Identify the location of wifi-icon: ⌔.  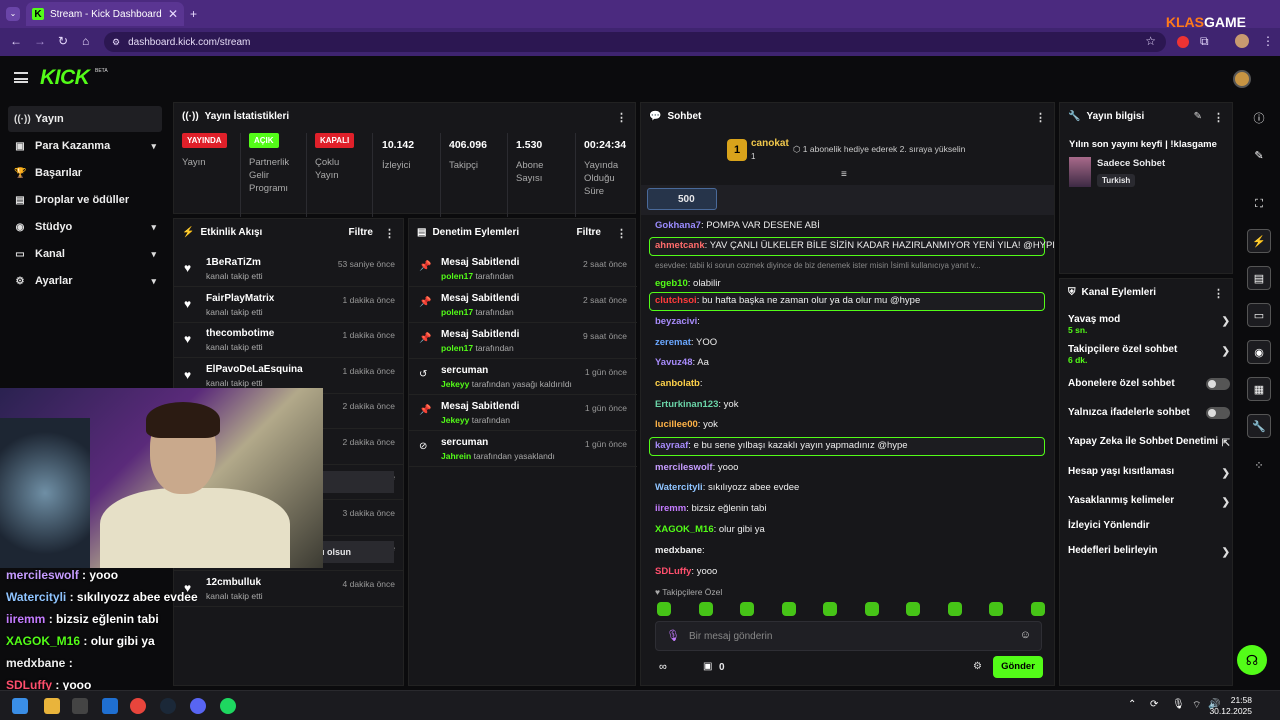
(1196, 705).